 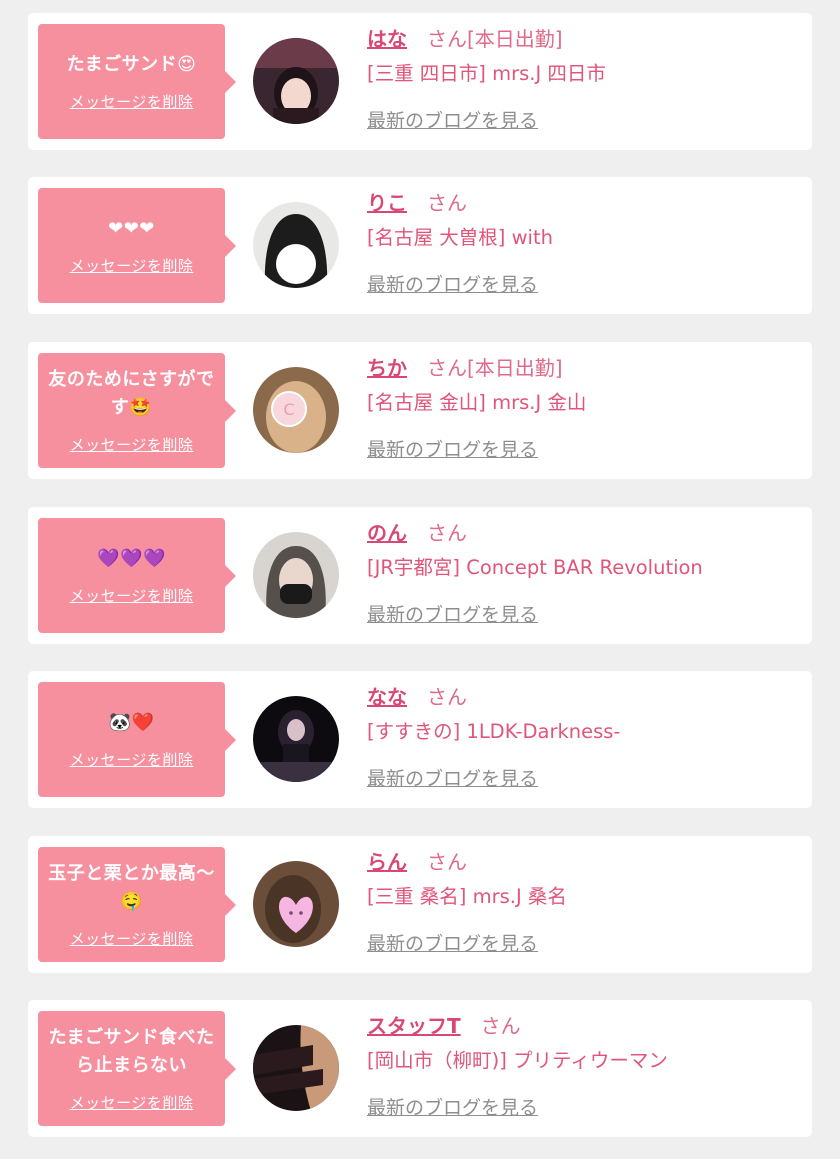 I want to click on message-bubble: 玉子と栗とか最高〜🤤 メッセージを削除, so click(x=137, y=904).